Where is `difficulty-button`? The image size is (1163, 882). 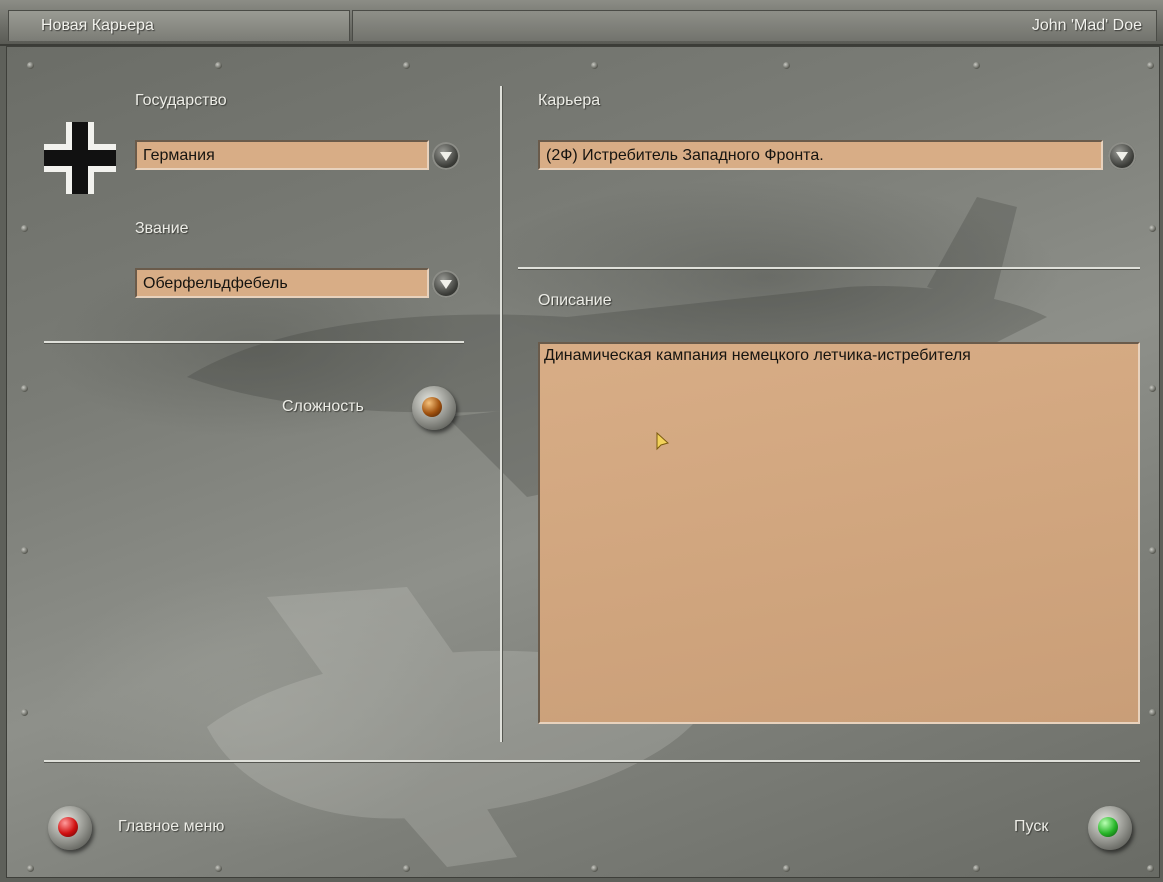 difficulty-button is located at coordinates (434, 408).